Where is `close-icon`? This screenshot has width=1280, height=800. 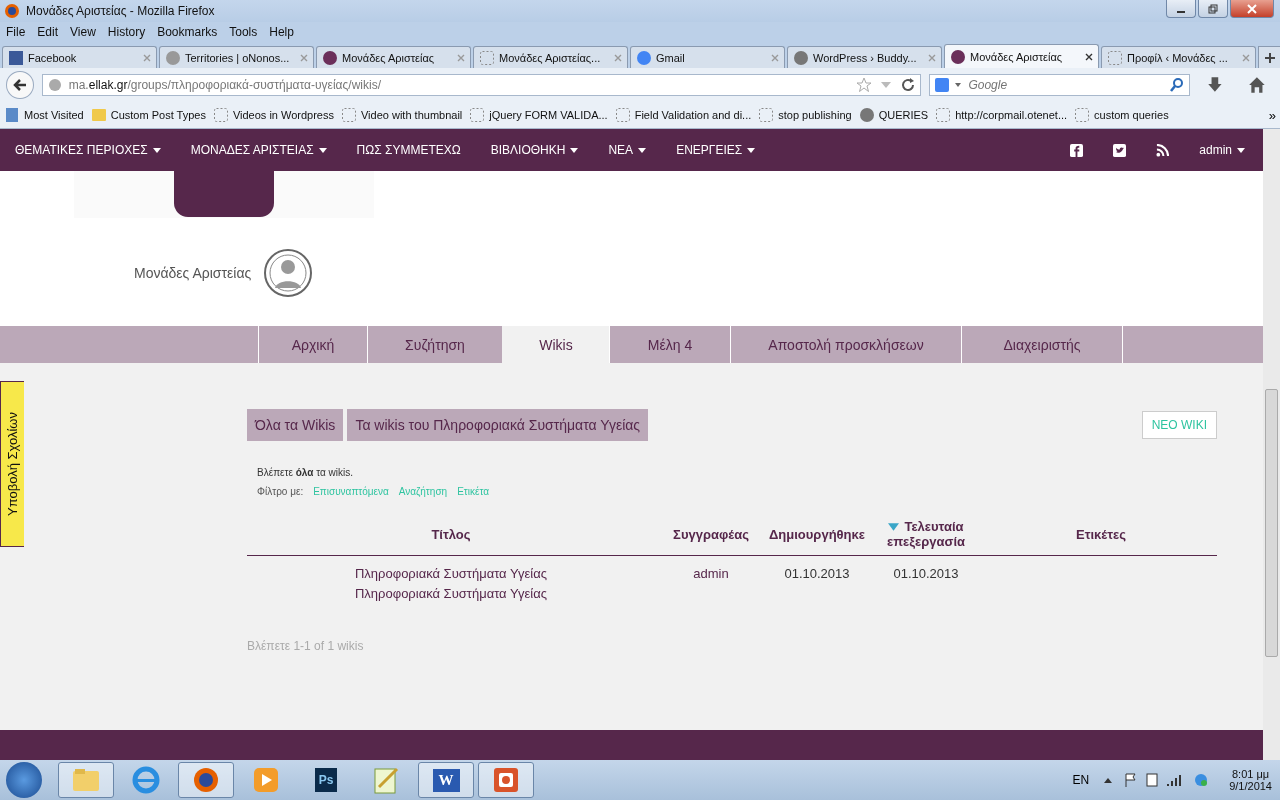
close-icon is located at coordinates (1089, 56).